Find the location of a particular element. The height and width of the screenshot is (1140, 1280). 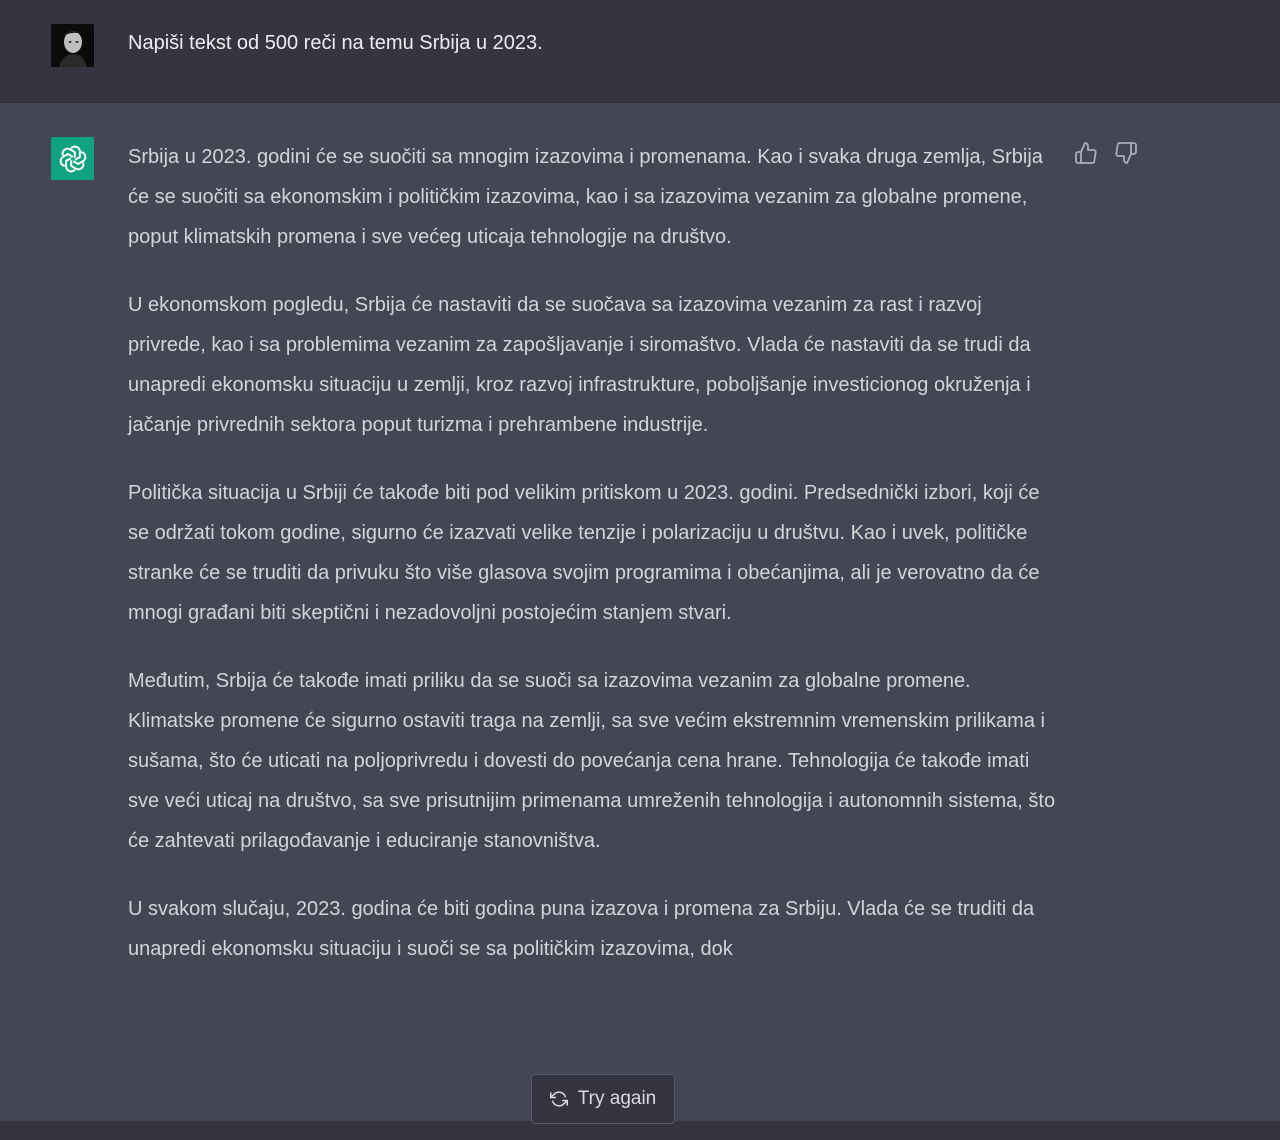

try-again-button: Try again is located at coordinates (603, 1099).